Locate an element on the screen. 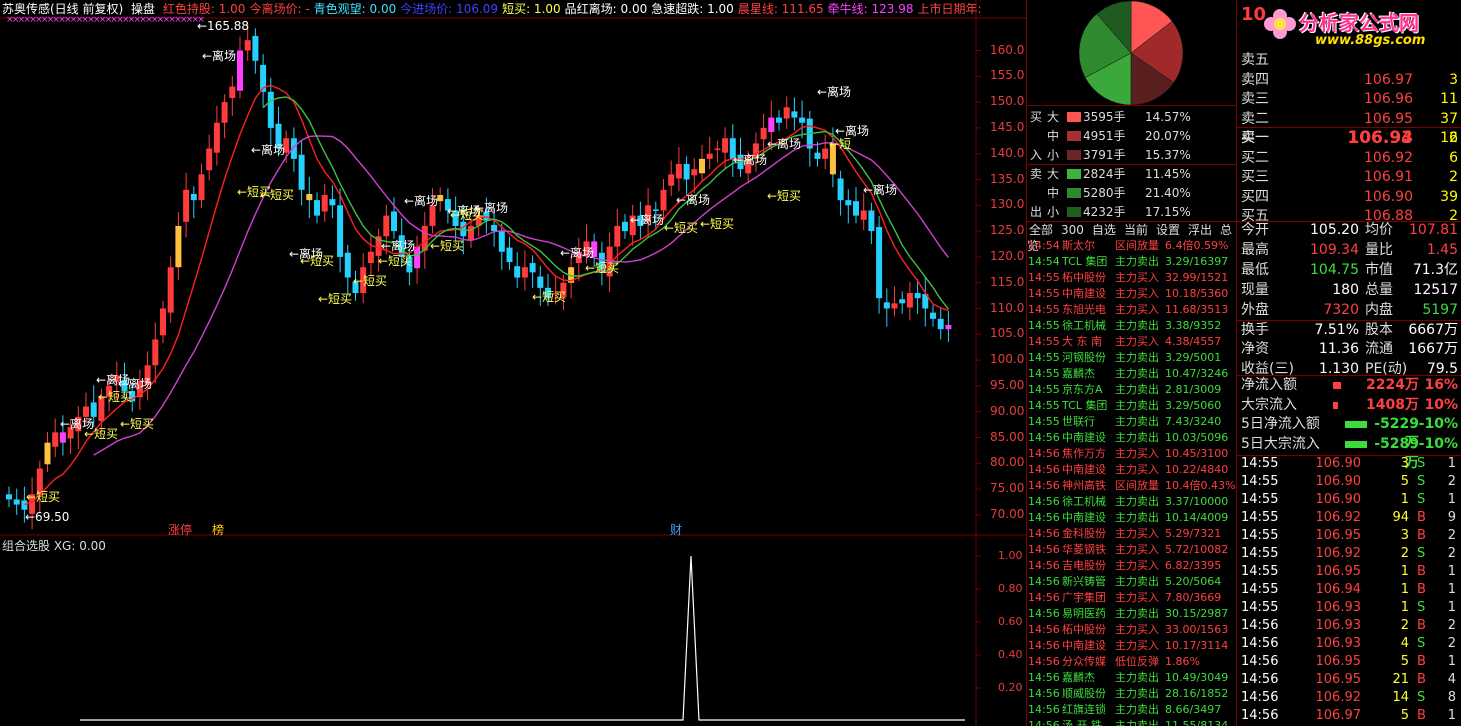 The width and height of the screenshot is (1461, 726). tick-row: 14:56 106.95 21 B 4 is located at coordinates (1349, 680).